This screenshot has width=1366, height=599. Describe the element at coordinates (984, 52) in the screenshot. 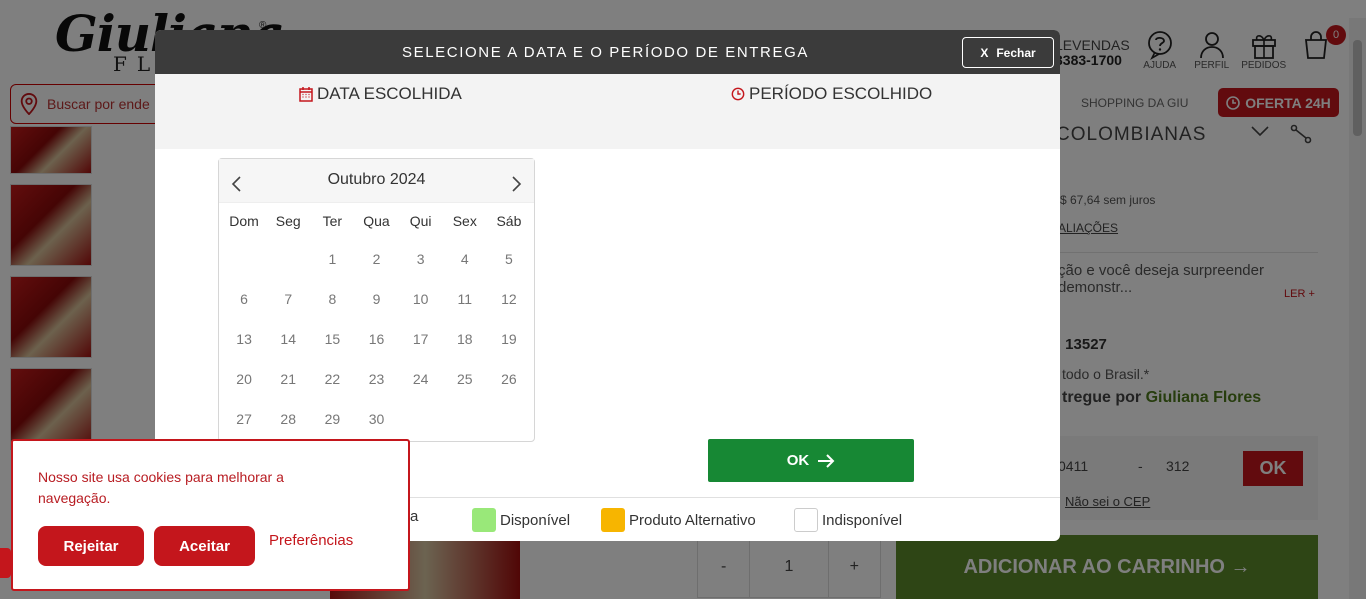

I see `close-icon: X` at that location.